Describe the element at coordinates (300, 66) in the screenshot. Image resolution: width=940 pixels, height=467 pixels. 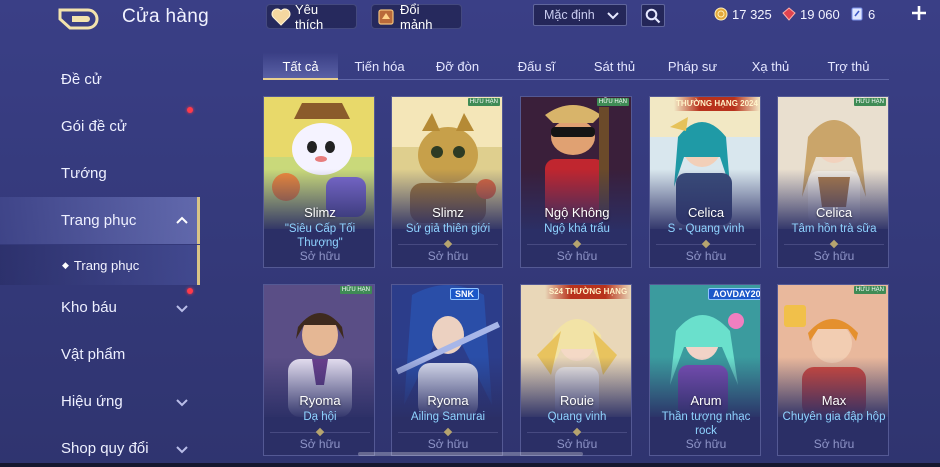
I see `tab-all: Tất cả` at that location.